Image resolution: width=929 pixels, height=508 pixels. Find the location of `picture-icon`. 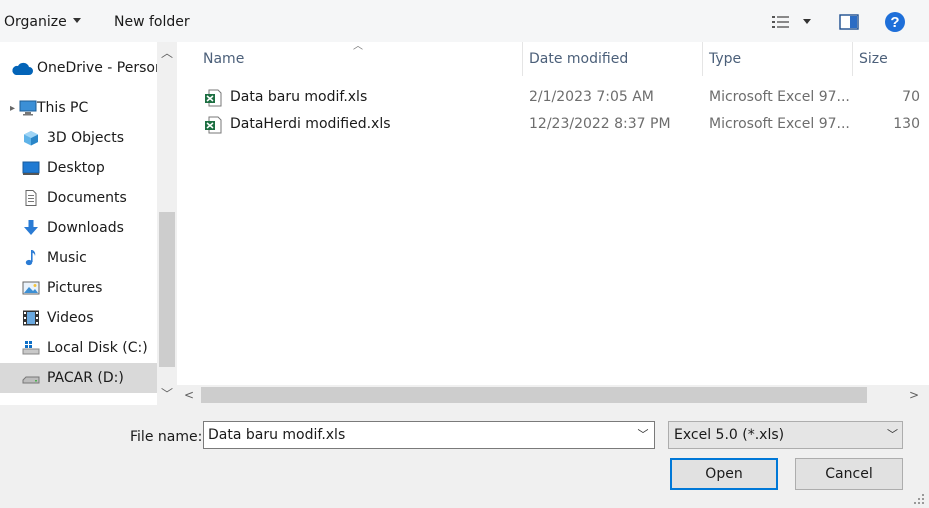

picture-icon is located at coordinates (31, 288).